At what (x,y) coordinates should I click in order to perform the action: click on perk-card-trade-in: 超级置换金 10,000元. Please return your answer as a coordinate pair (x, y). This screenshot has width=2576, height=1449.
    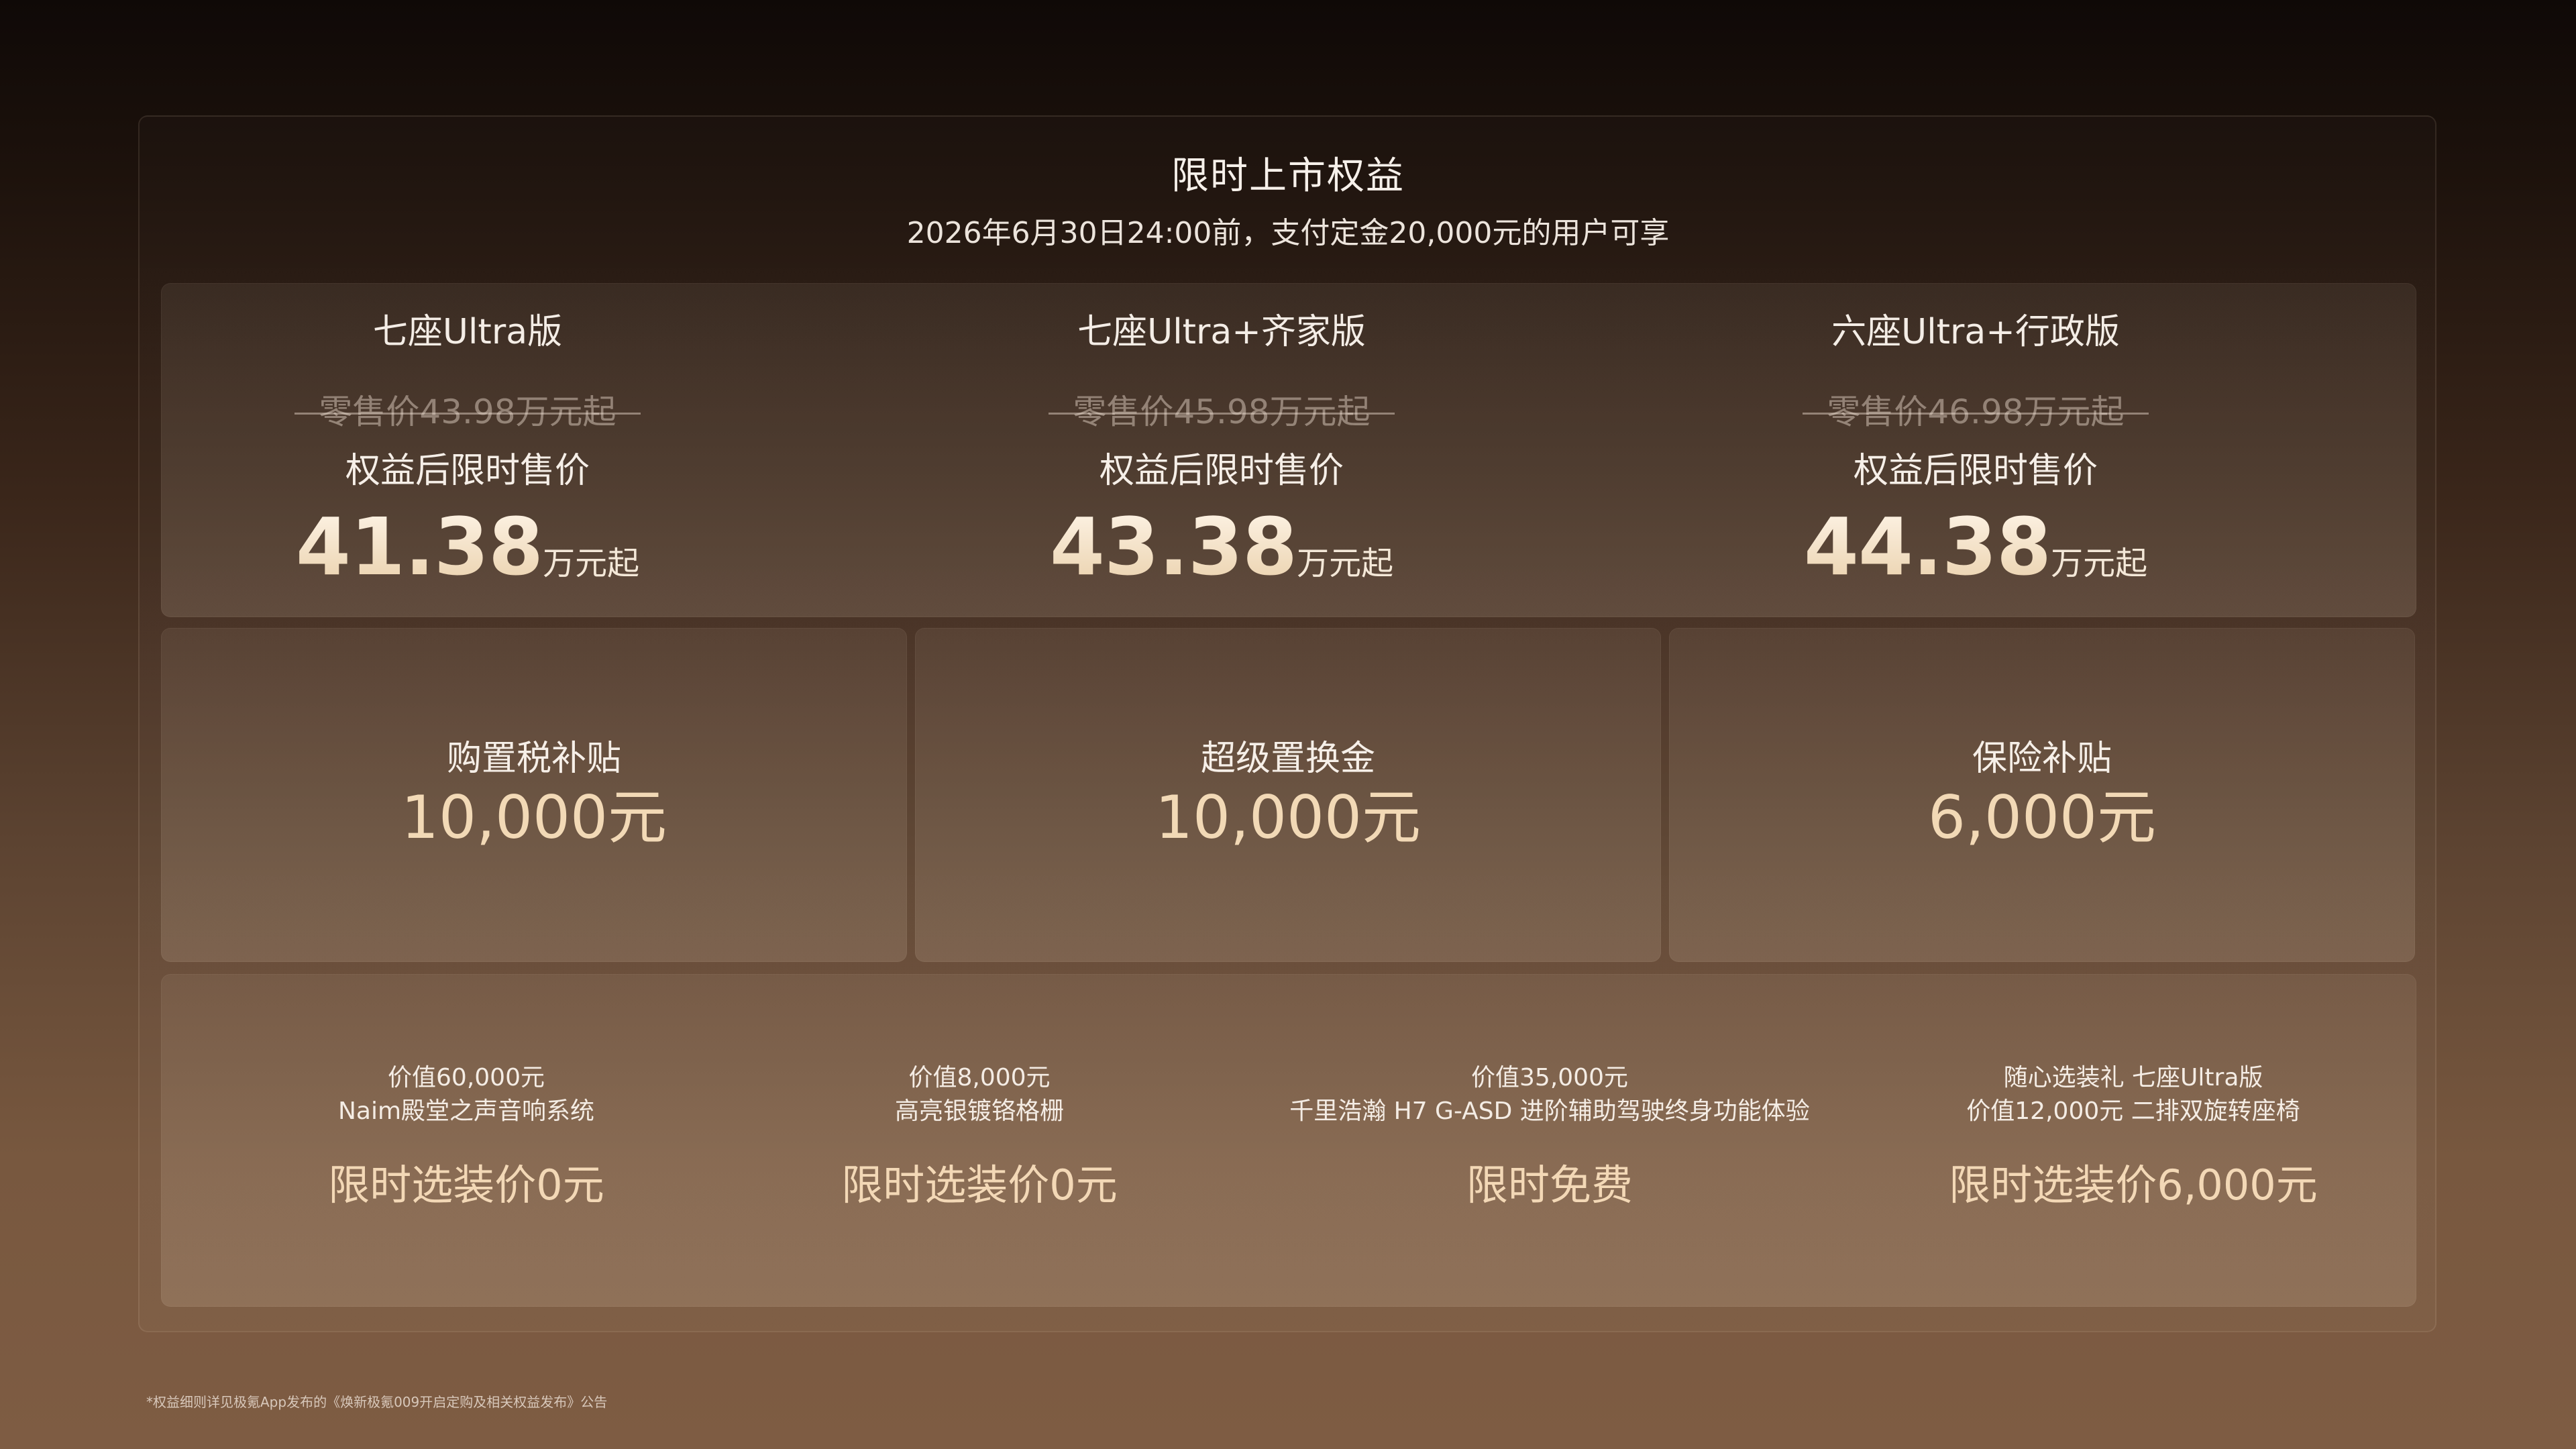
    Looking at the image, I should click on (1288, 795).